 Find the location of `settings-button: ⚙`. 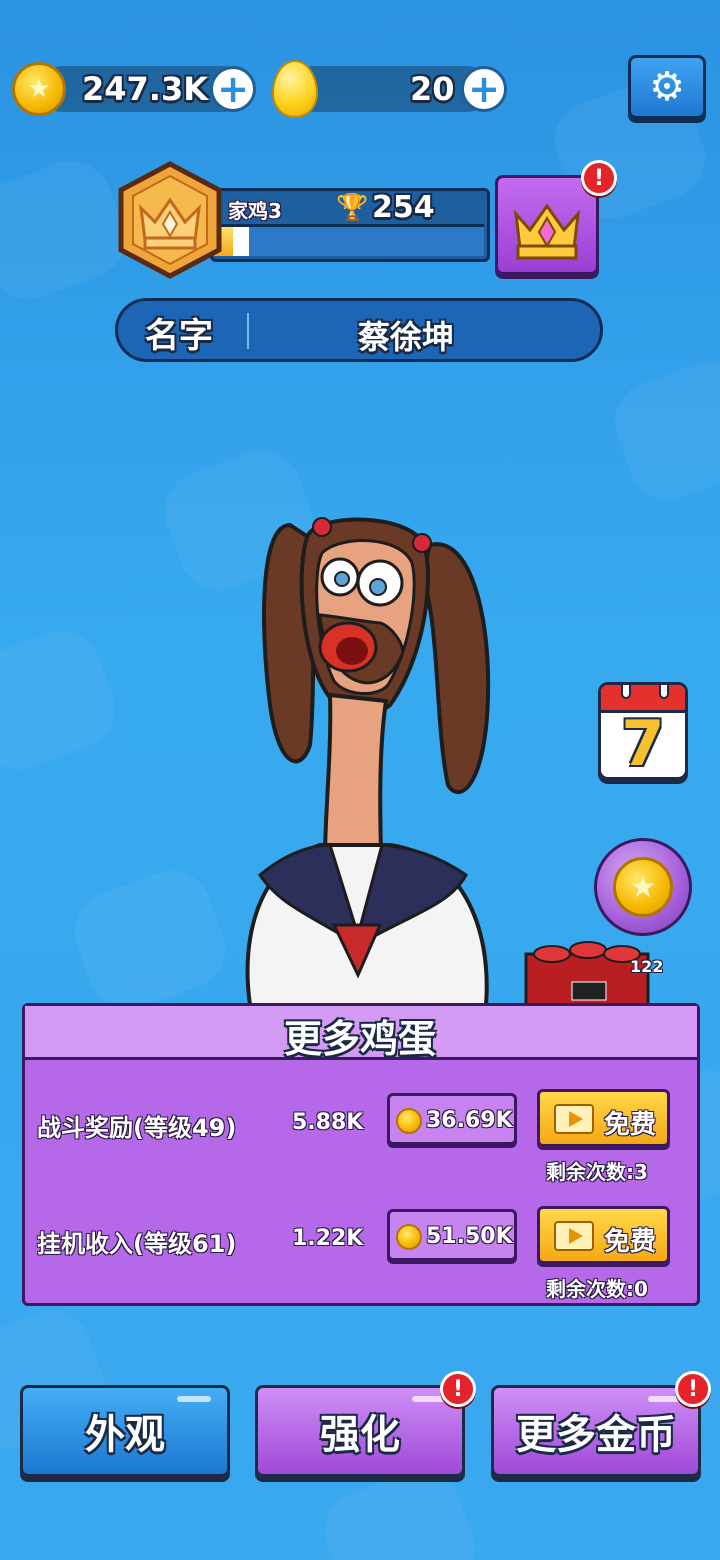

settings-button: ⚙ is located at coordinates (667, 87).